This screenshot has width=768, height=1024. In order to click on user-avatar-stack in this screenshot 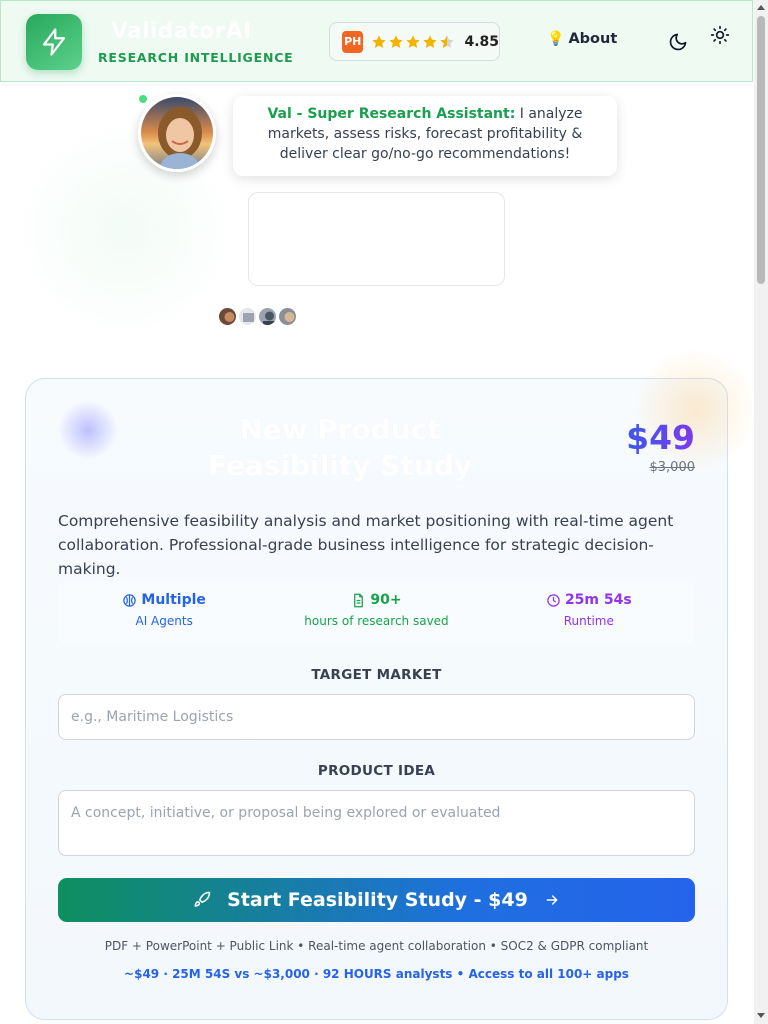, I will do `click(257, 316)`.